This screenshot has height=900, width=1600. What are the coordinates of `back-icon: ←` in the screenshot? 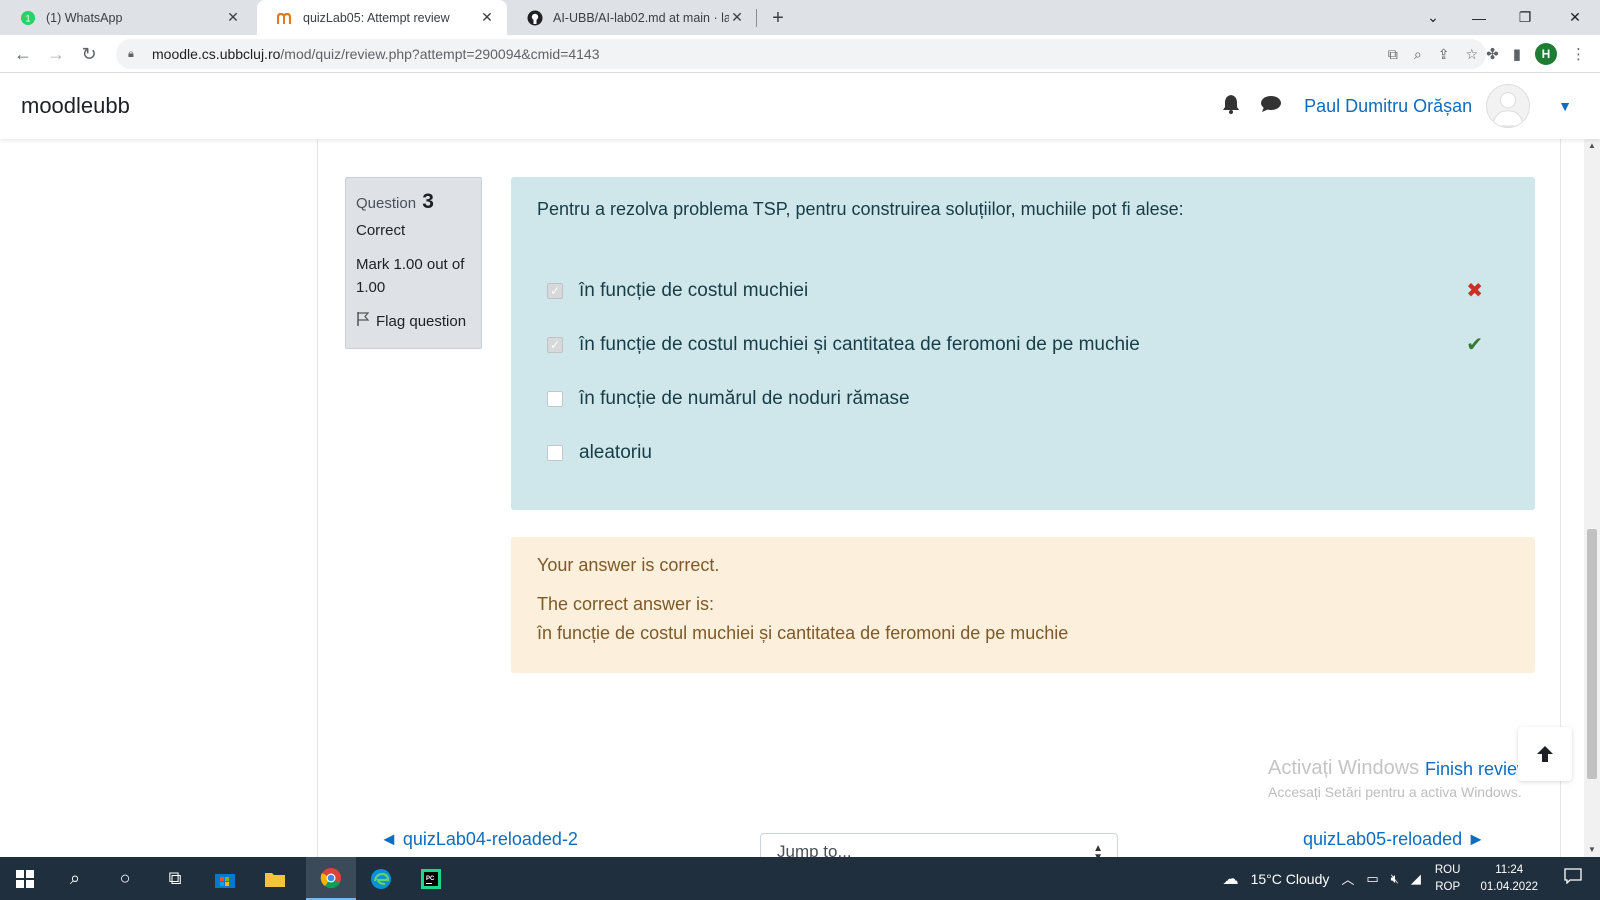 It's located at (23, 54).